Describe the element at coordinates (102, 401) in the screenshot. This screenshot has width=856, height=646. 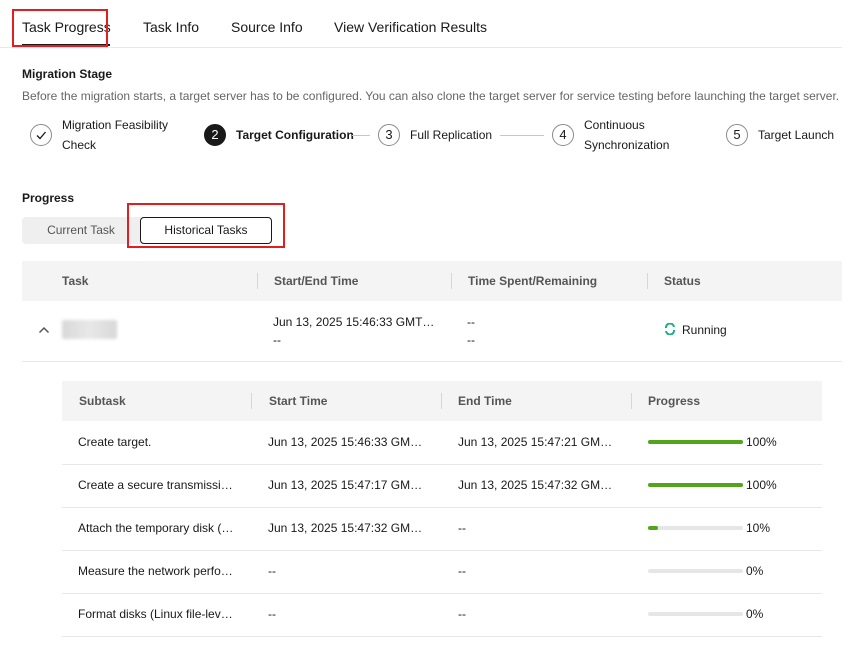
I see `column-header-subtask: Subtask` at that location.